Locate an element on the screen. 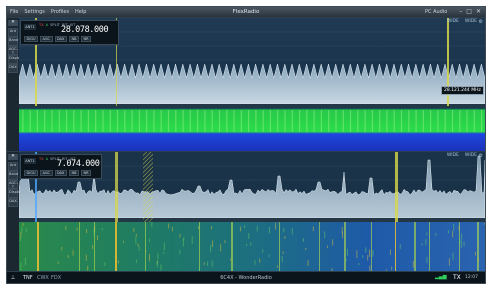 The image size is (490, 288). slice-2b-marker is located at coordinates (116, 187).